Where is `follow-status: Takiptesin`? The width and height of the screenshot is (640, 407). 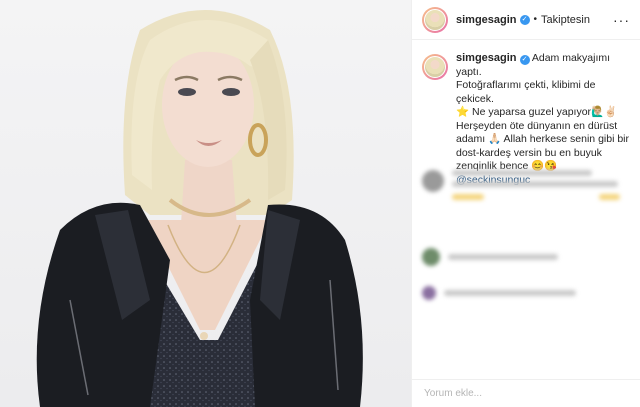
follow-status: Takiptesin is located at coordinates (565, 20).